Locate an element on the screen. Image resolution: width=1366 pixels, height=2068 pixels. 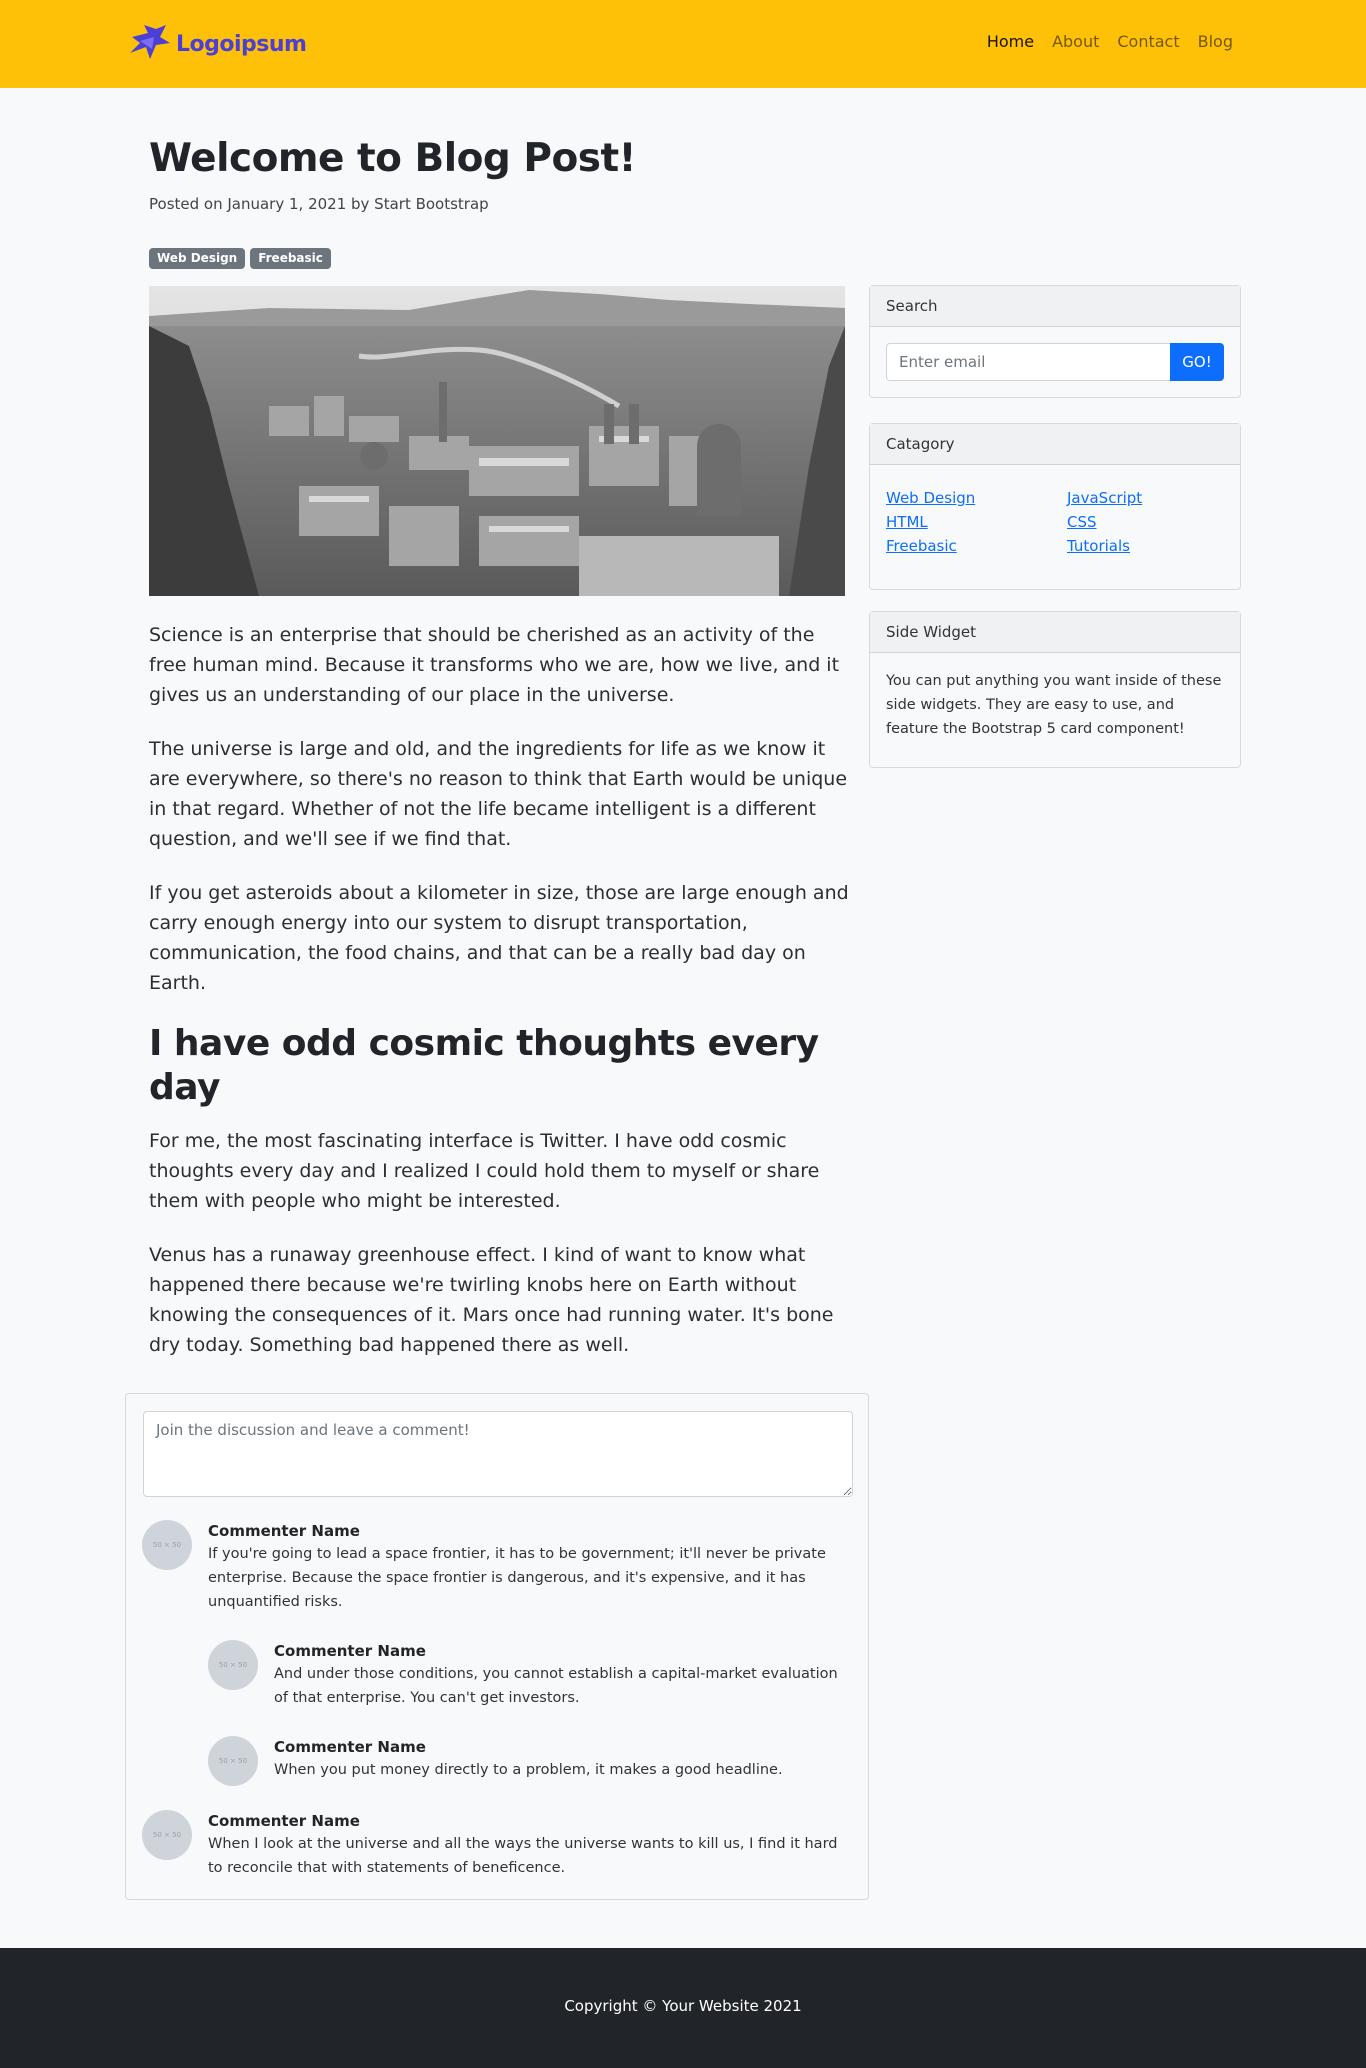
post-image is located at coordinates (497, 441).